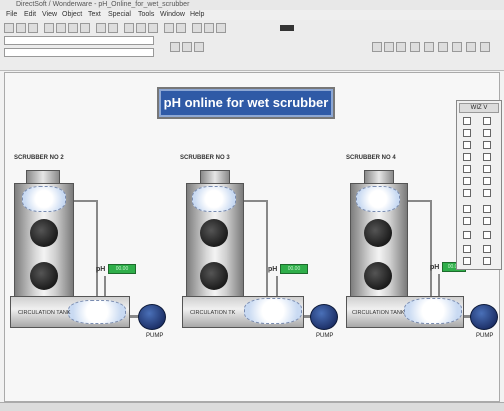 The width and height of the screenshot is (504, 411). What do you see at coordinates (209, 28) in the screenshot?
I see `zoom-icon` at bounding box center [209, 28].